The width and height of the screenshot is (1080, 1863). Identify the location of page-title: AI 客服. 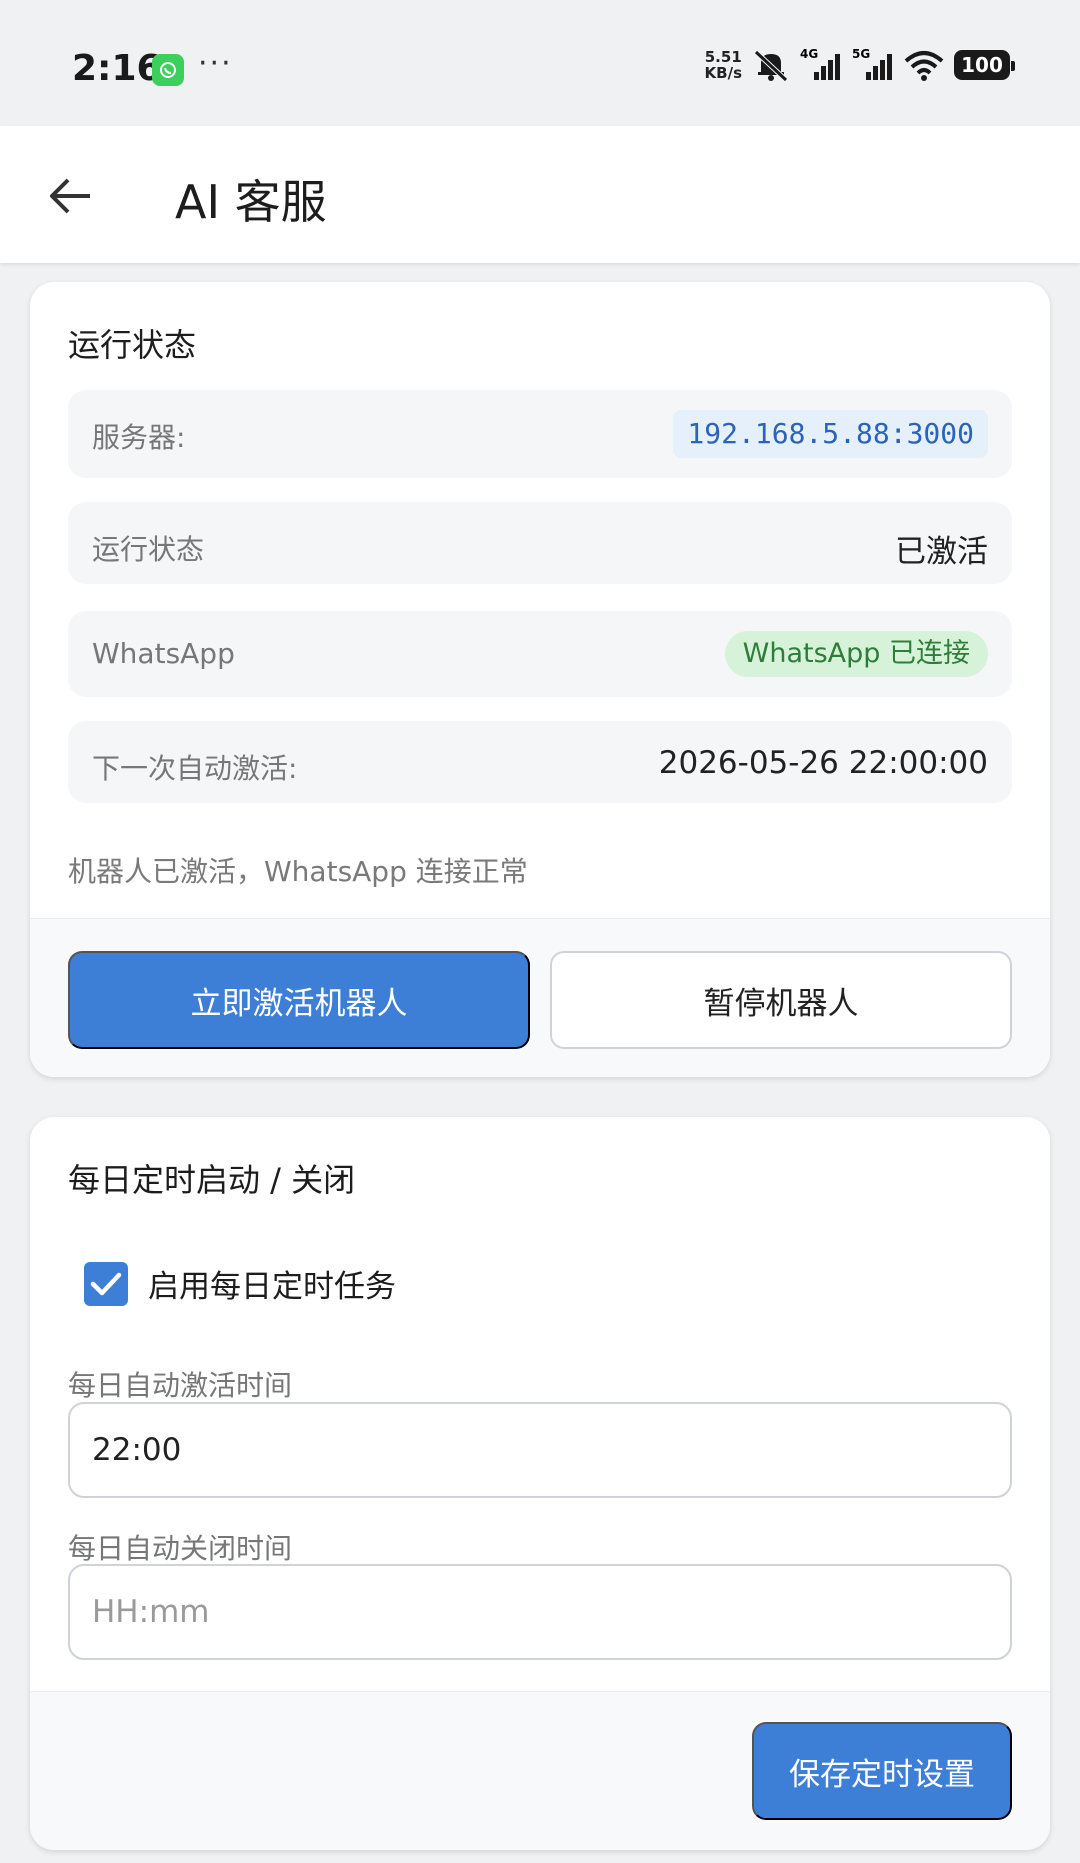
(251, 202).